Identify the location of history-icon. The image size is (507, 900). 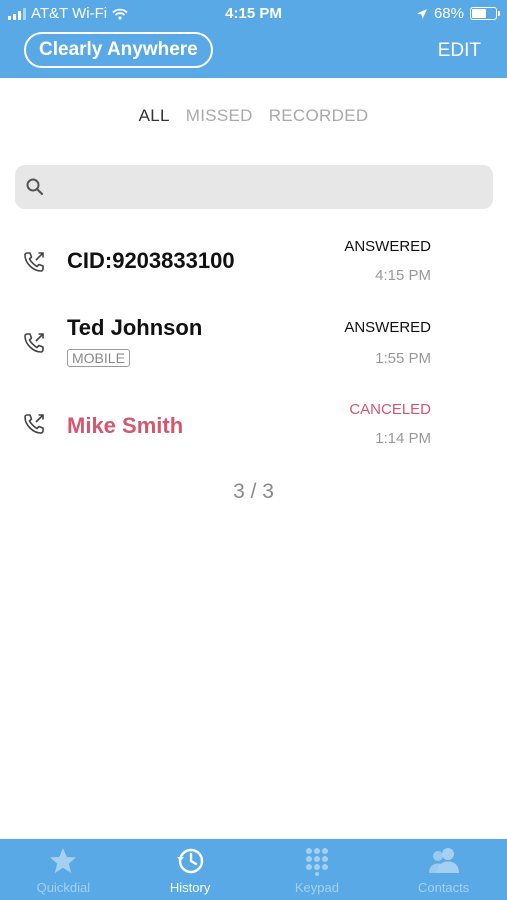
(190, 861).